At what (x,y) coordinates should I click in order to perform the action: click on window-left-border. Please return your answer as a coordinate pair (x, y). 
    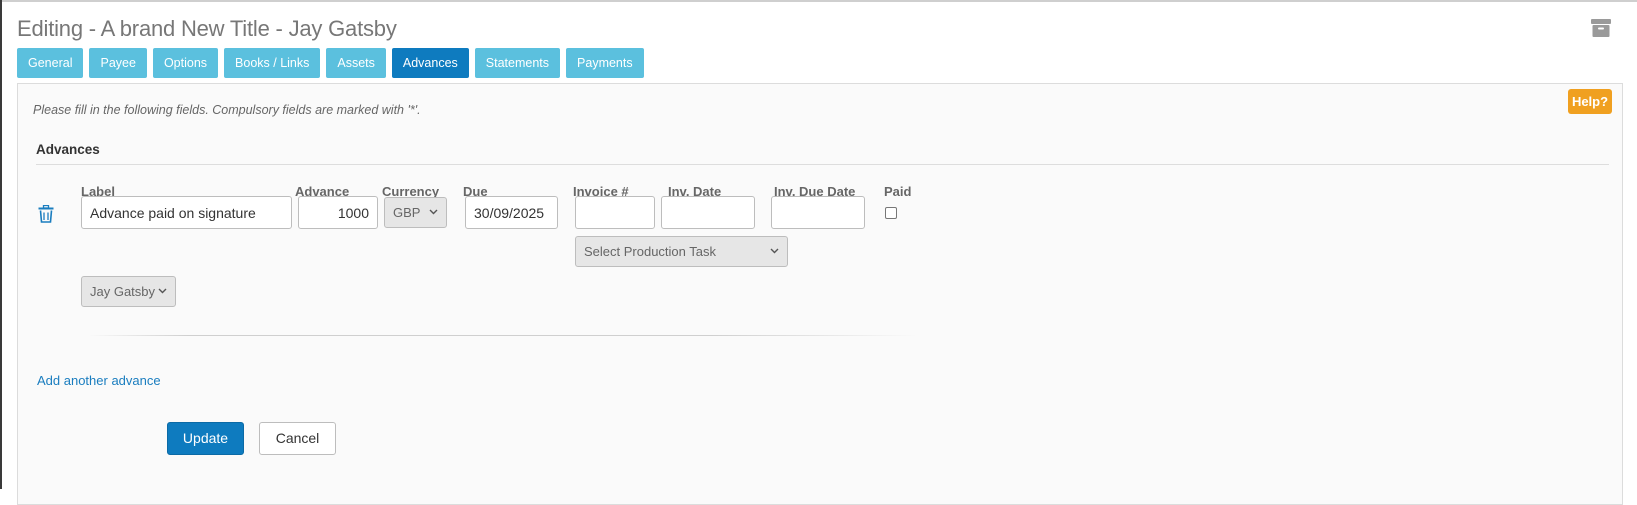
    Looking at the image, I should click on (1, 244).